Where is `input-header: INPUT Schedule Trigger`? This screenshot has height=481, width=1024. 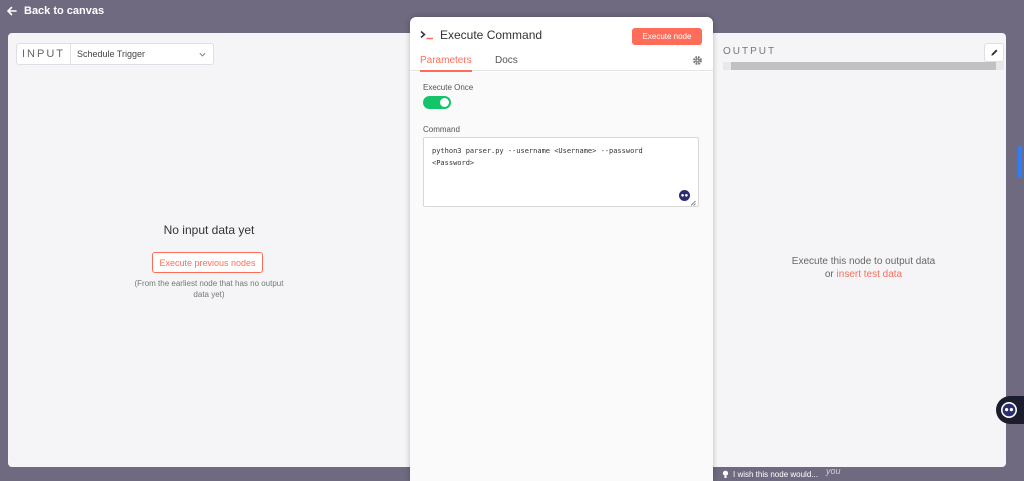
input-header: INPUT Schedule Trigger is located at coordinates (115, 54).